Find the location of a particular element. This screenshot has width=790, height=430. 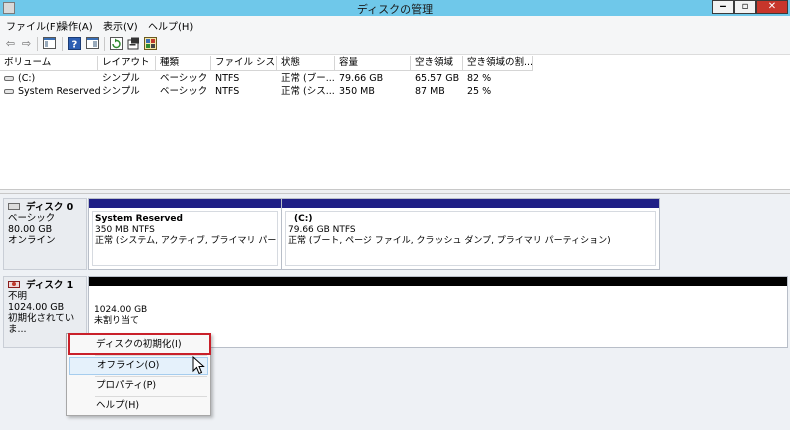

disk-0-label: ディスク 0 ベーシック 80.00 GB オンライン is located at coordinates (45, 234).